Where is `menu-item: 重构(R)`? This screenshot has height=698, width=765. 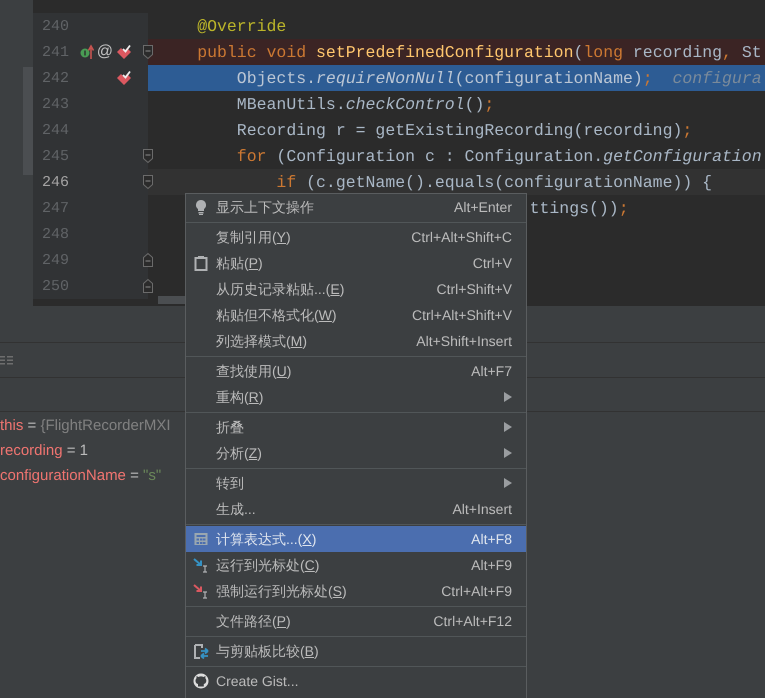 menu-item: 重构(R) is located at coordinates (356, 397).